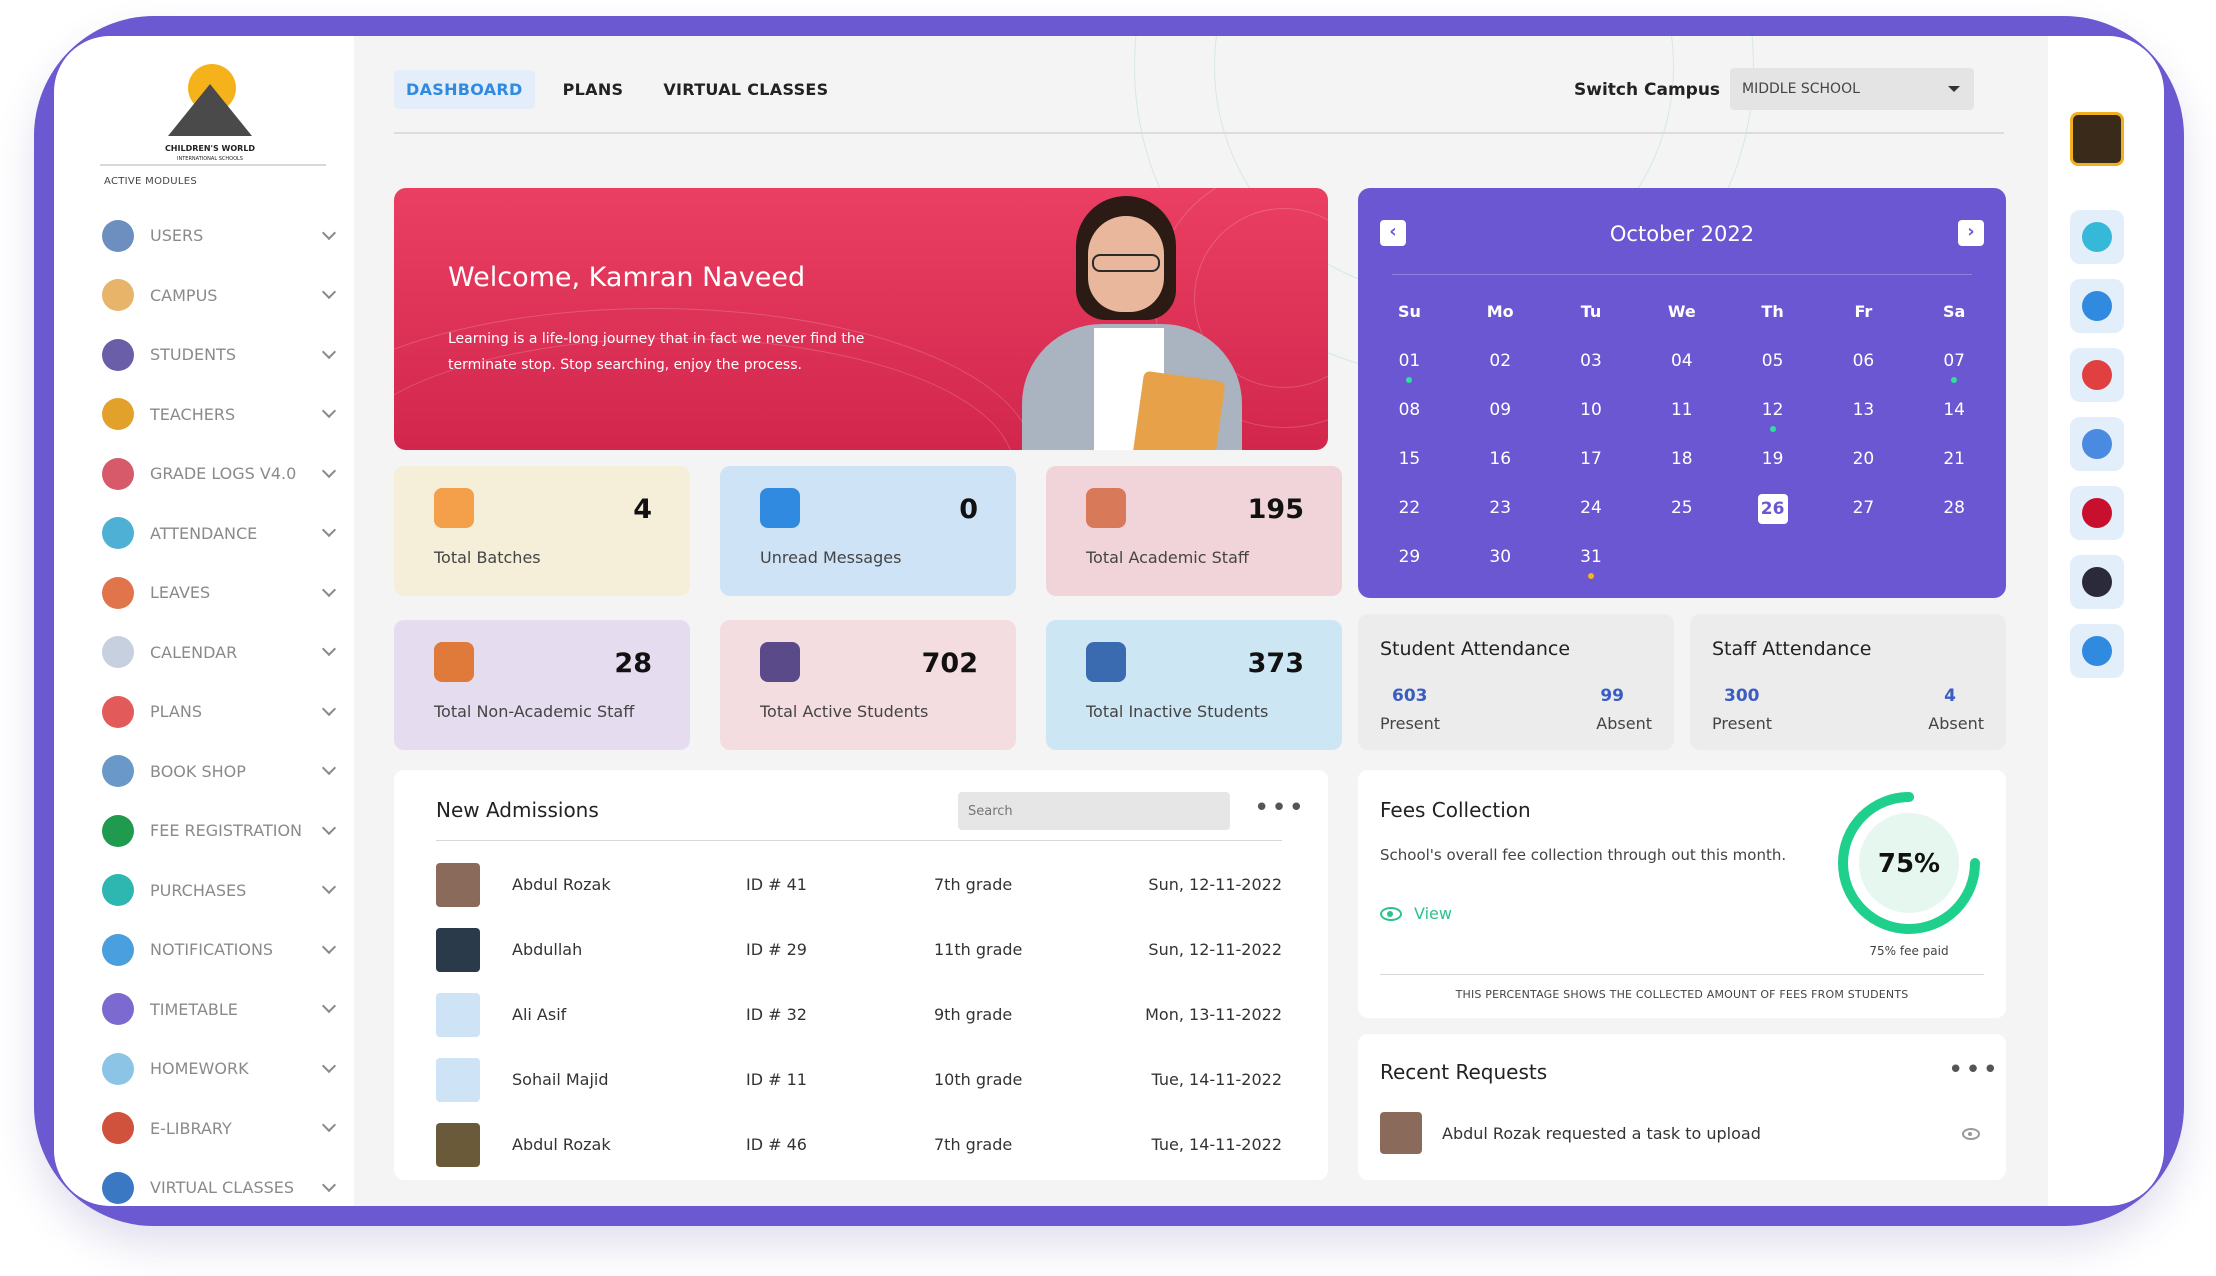 This screenshot has width=2216, height=1276. What do you see at coordinates (1681, 518) in the screenshot?
I see `calendar-day: 25` at bounding box center [1681, 518].